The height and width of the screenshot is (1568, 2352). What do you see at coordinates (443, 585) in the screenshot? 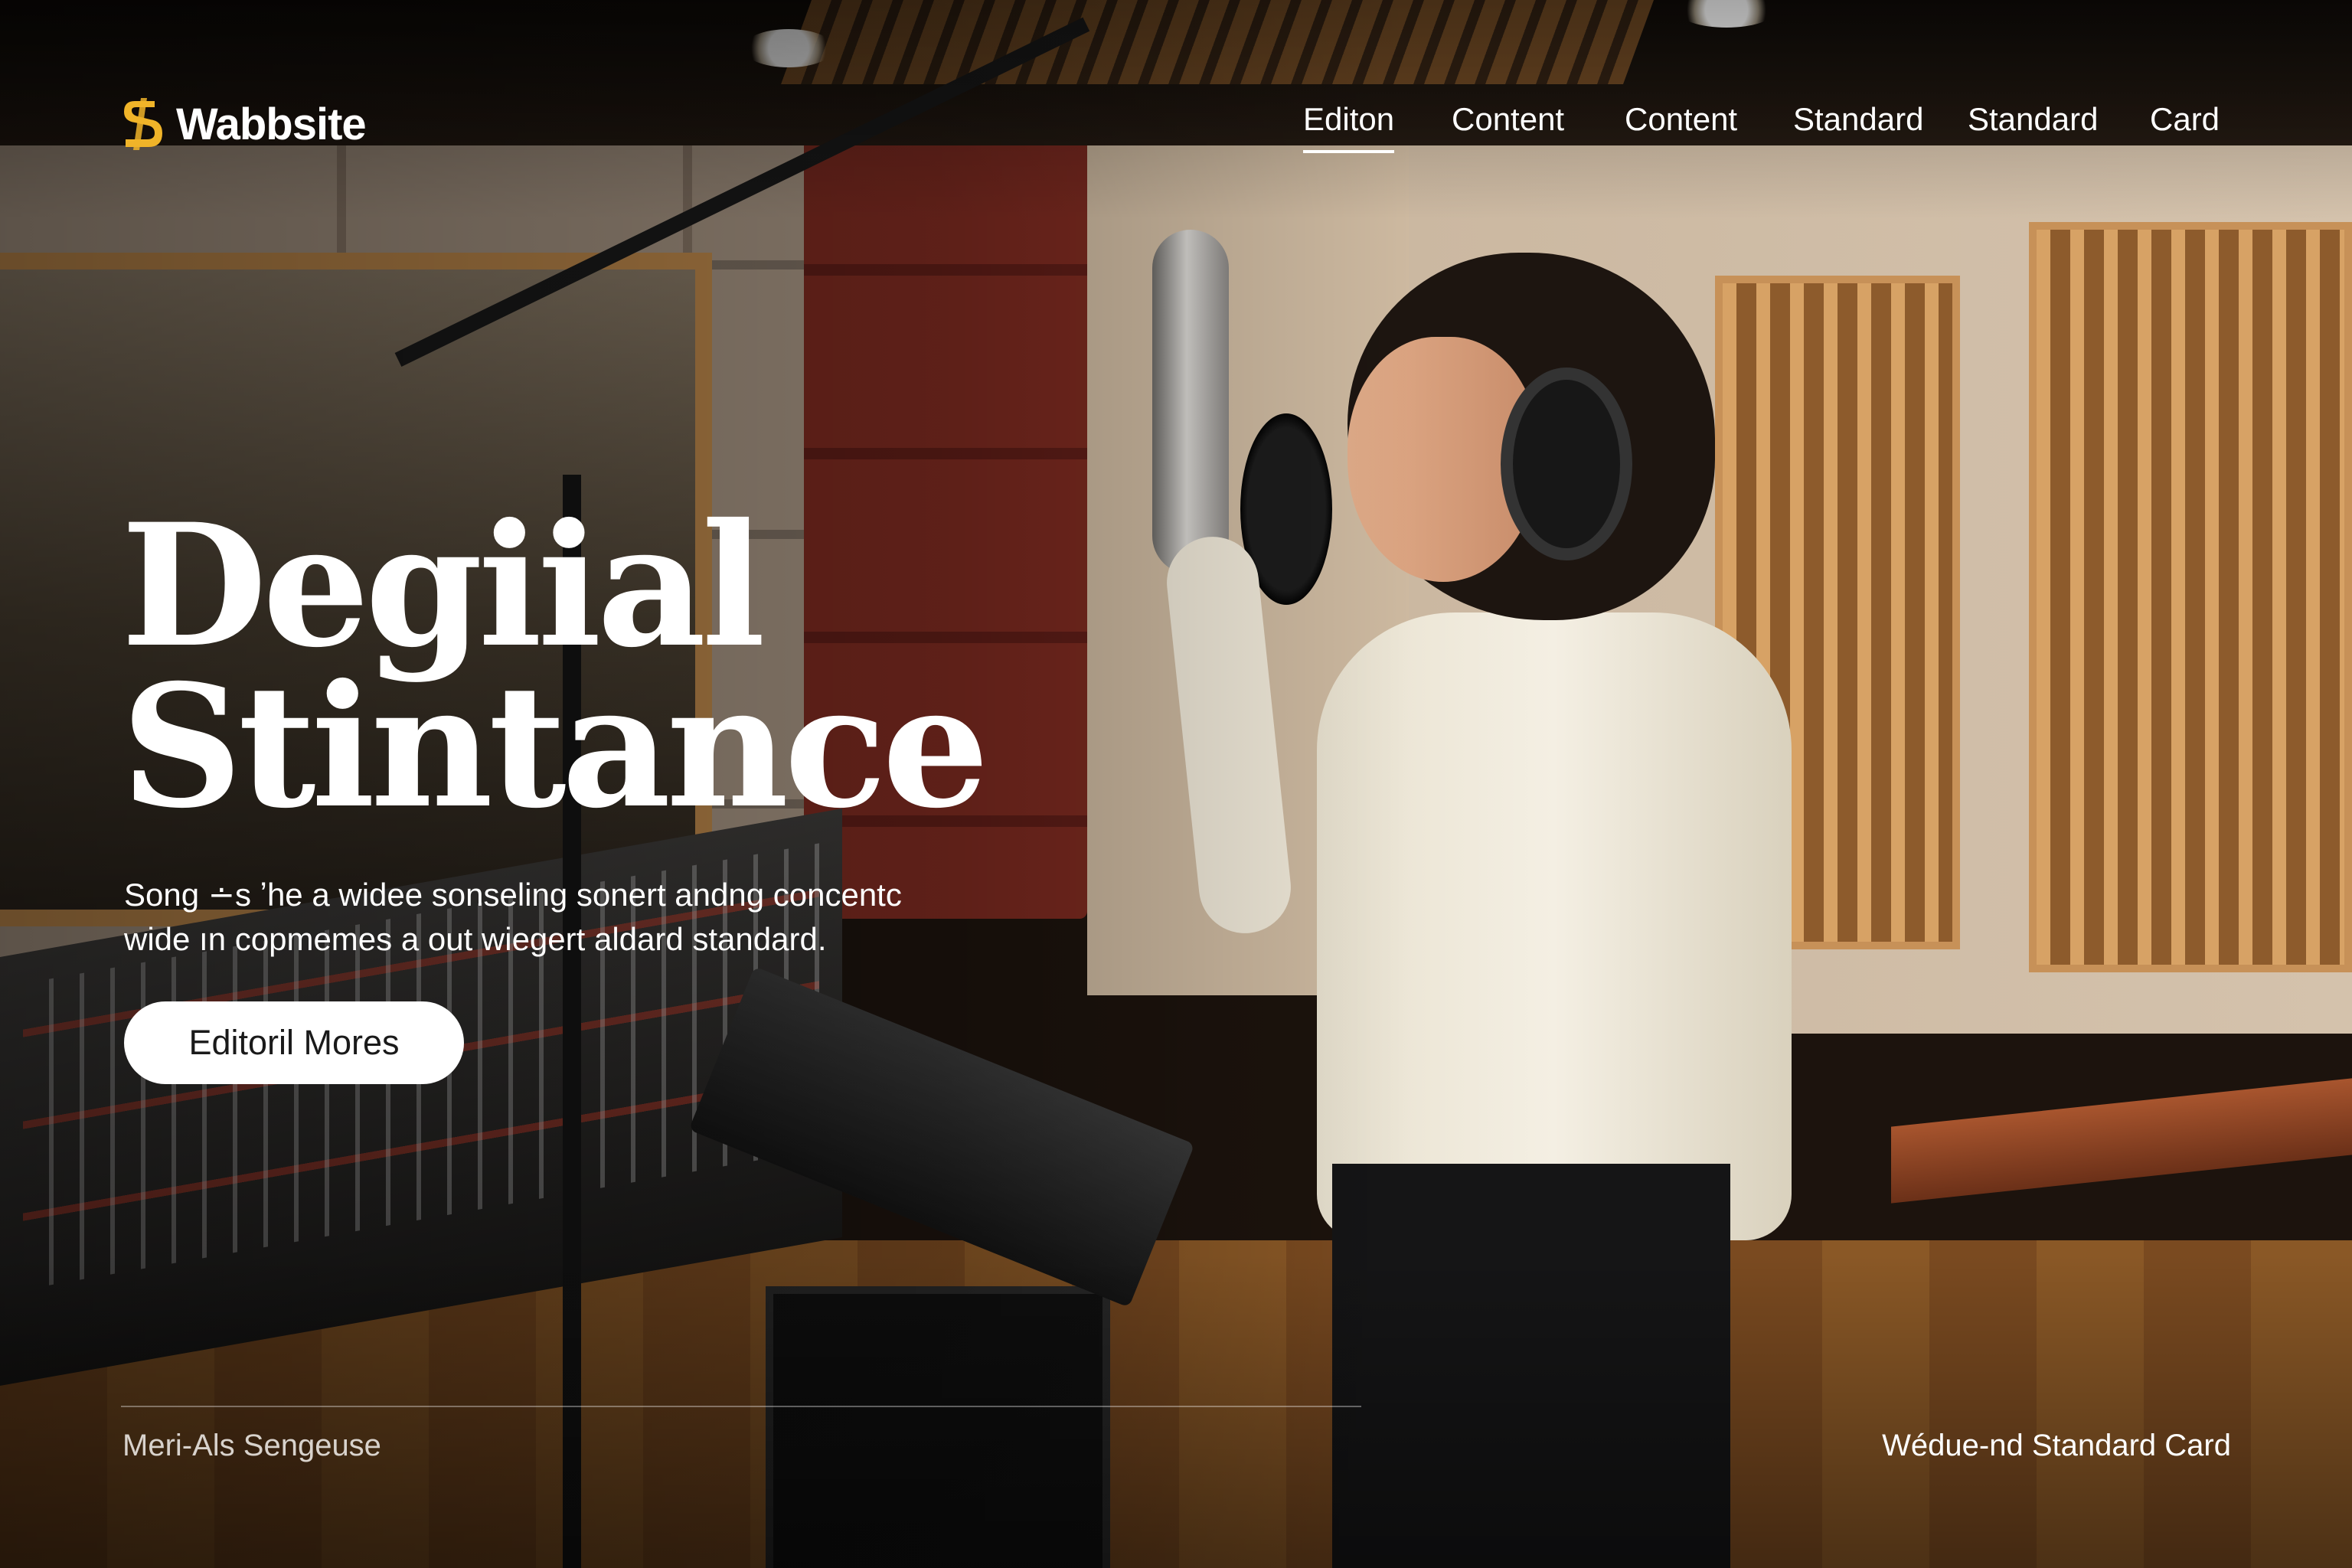
I see `hero-title-line-1: Degiial` at bounding box center [443, 585].